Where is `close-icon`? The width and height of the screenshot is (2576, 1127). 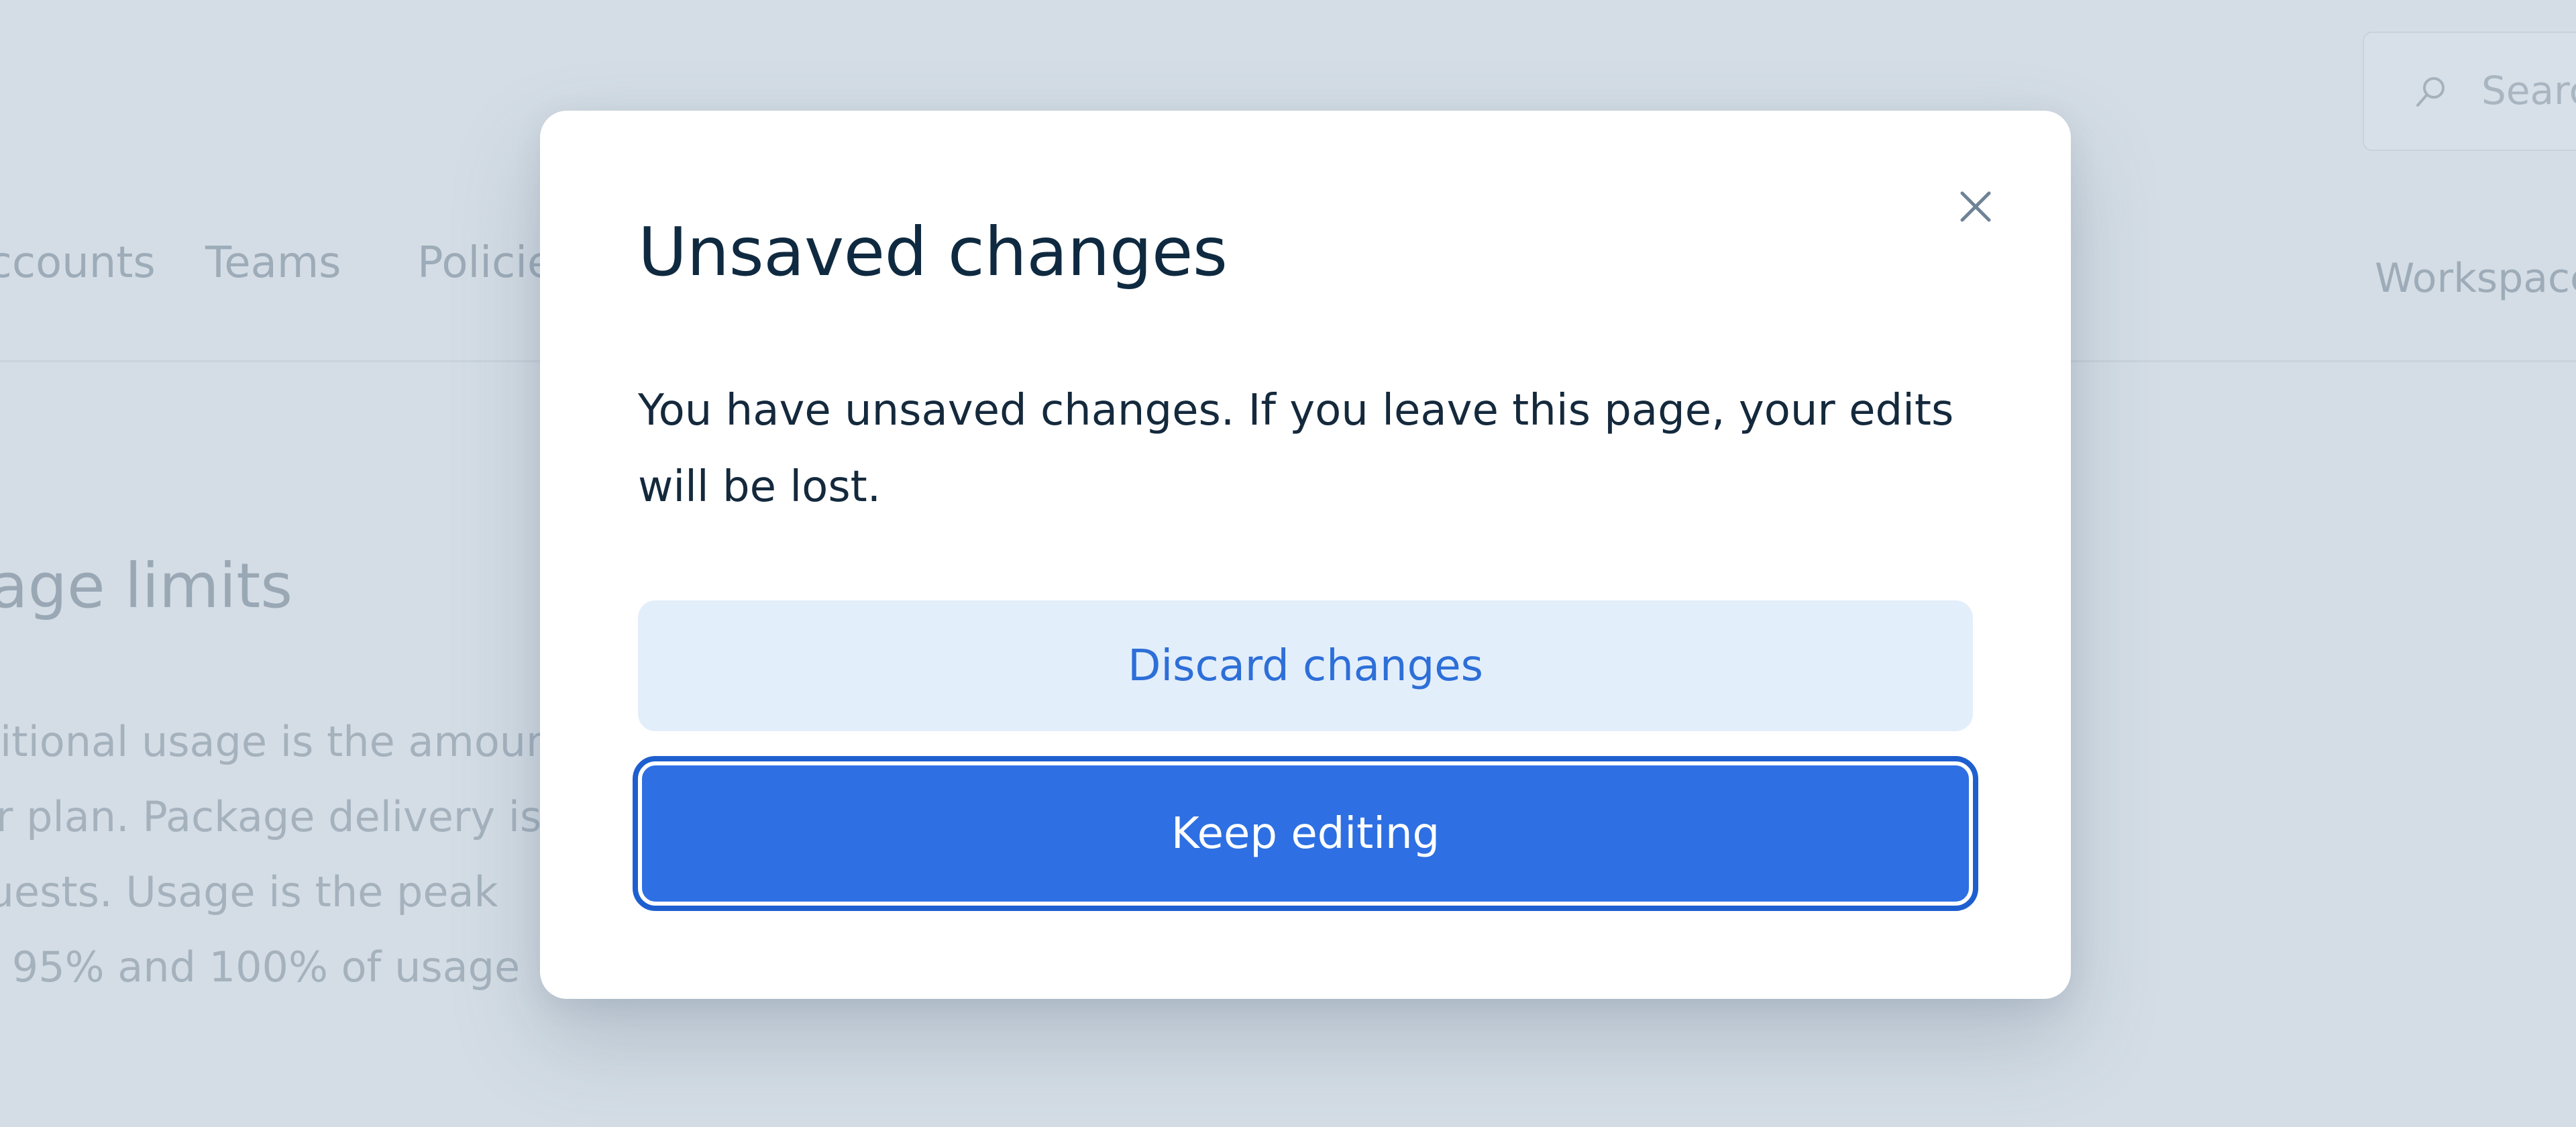
close-icon is located at coordinates (1975, 208).